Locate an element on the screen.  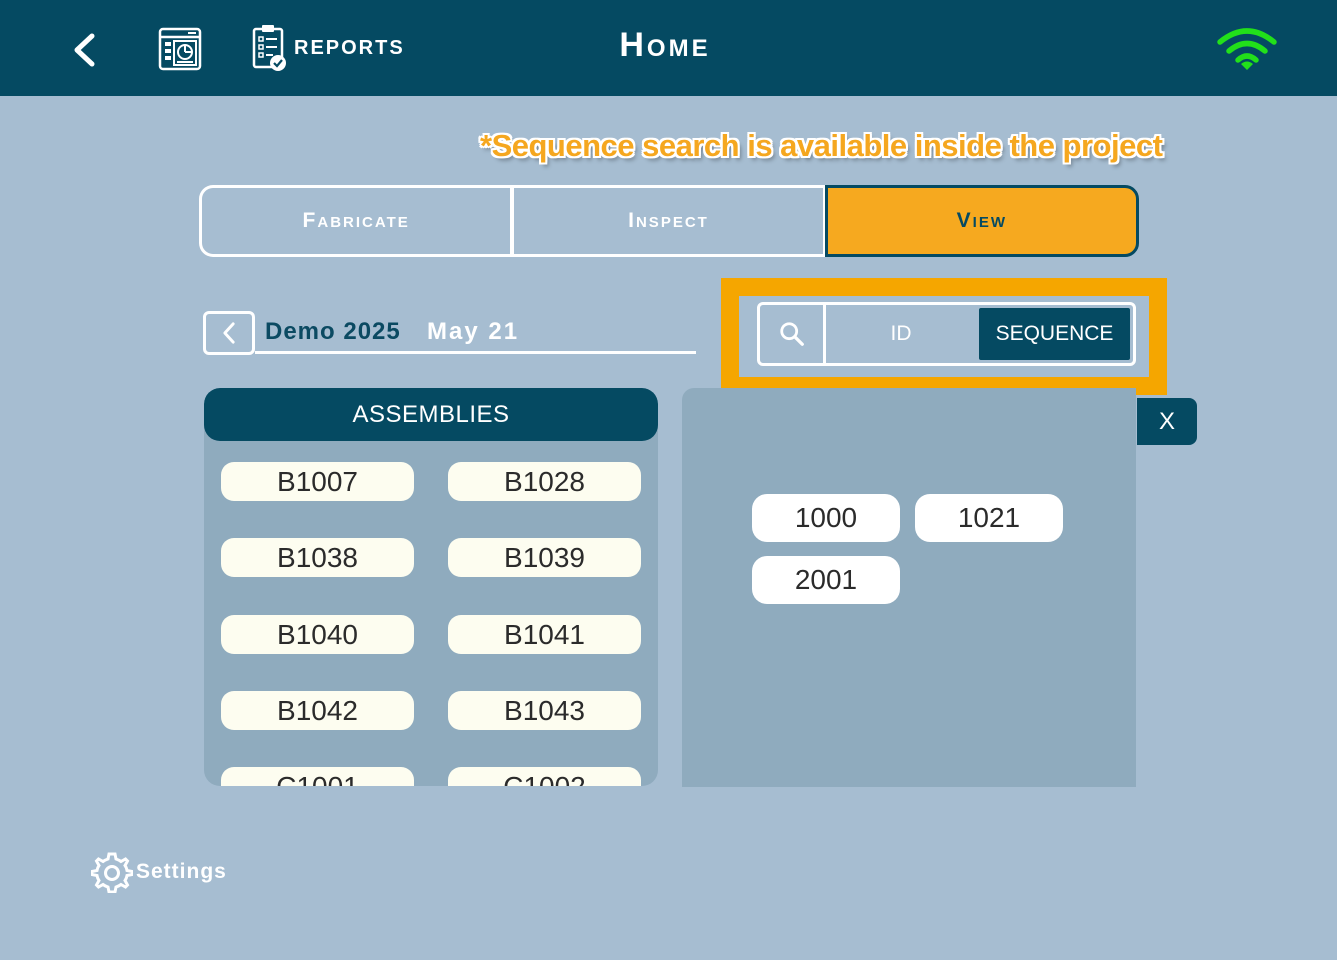
project-name: Demo 2025 is located at coordinates (333, 331).